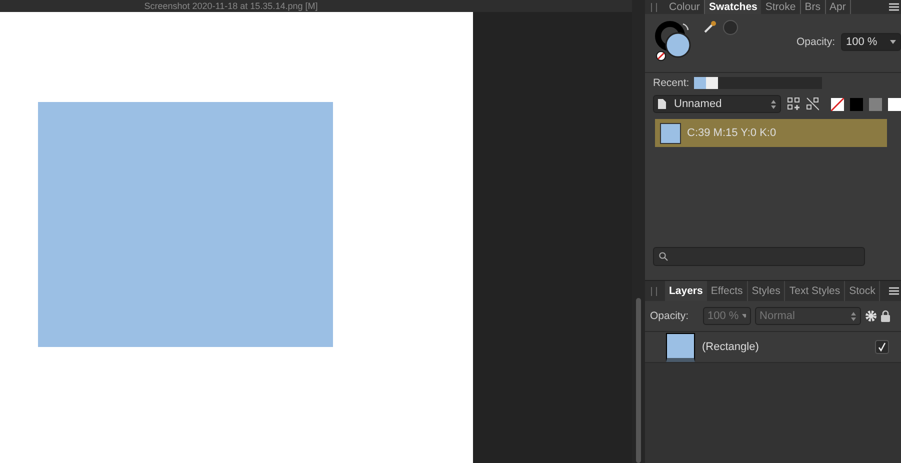 This screenshot has width=901, height=463. Describe the element at coordinates (815, 291) in the screenshot. I see `panel-tab: Text Styles` at that location.